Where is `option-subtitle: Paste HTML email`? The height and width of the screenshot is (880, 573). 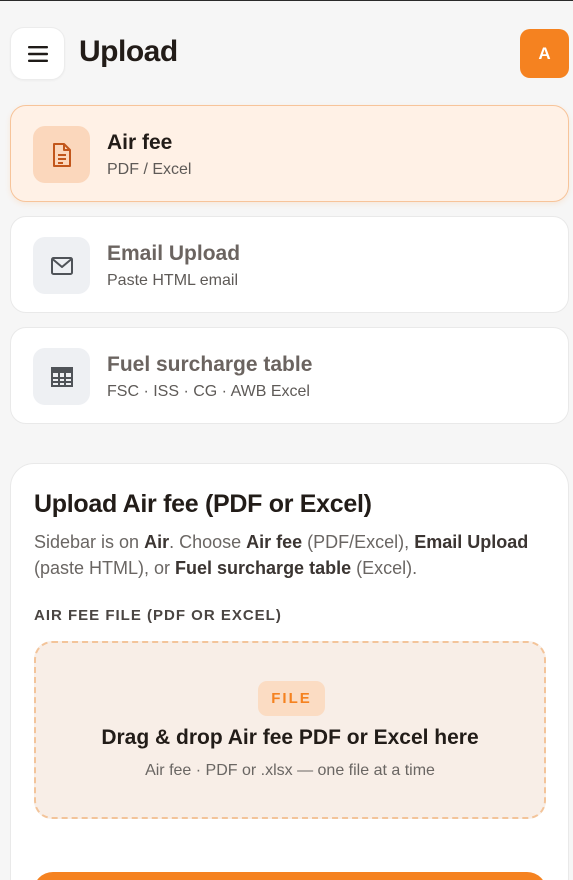
option-subtitle: Paste HTML email is located at coordinates (172, 280).